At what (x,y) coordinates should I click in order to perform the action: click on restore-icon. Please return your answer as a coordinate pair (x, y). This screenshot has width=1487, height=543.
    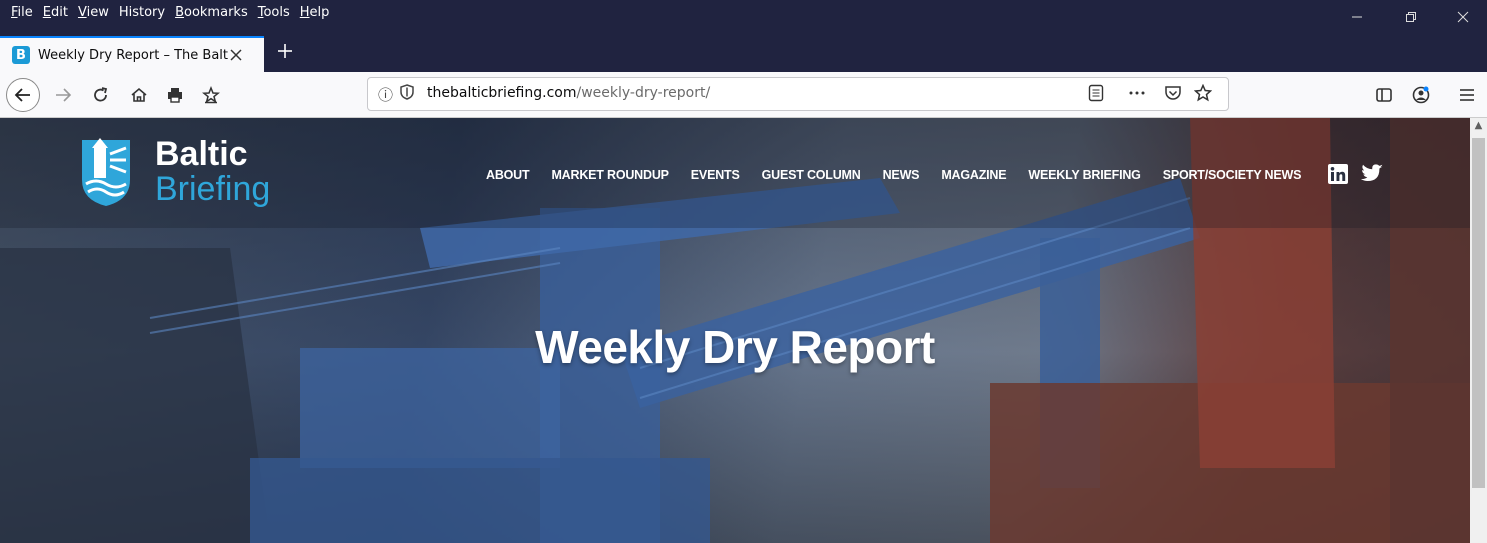
    Looking at the image, I should click on (1411, 17).